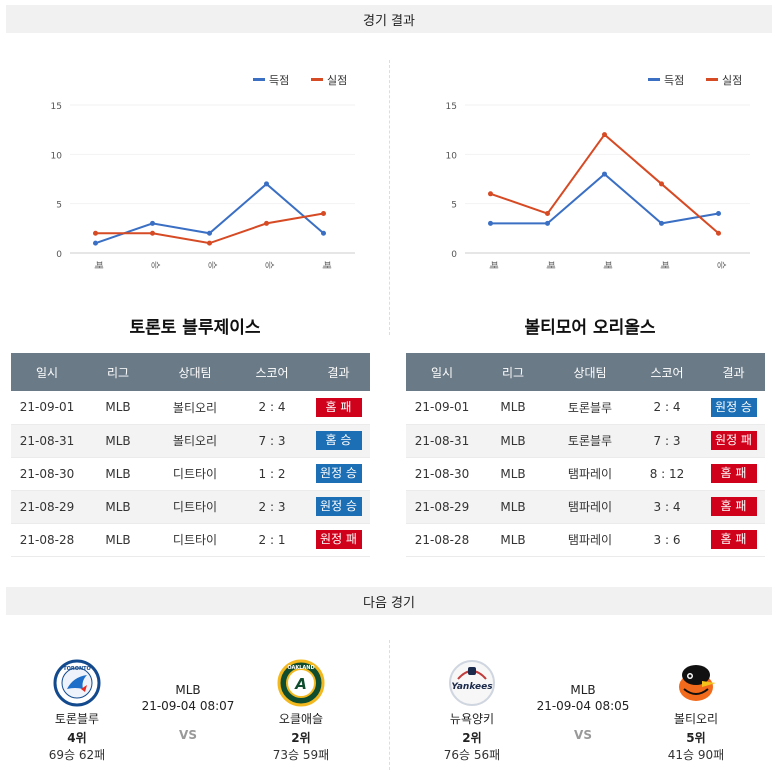  What do you see at coordinates (452, 156) in the screenshot?
I see `y-tick-label: 10` at bounding box center [452, 156].